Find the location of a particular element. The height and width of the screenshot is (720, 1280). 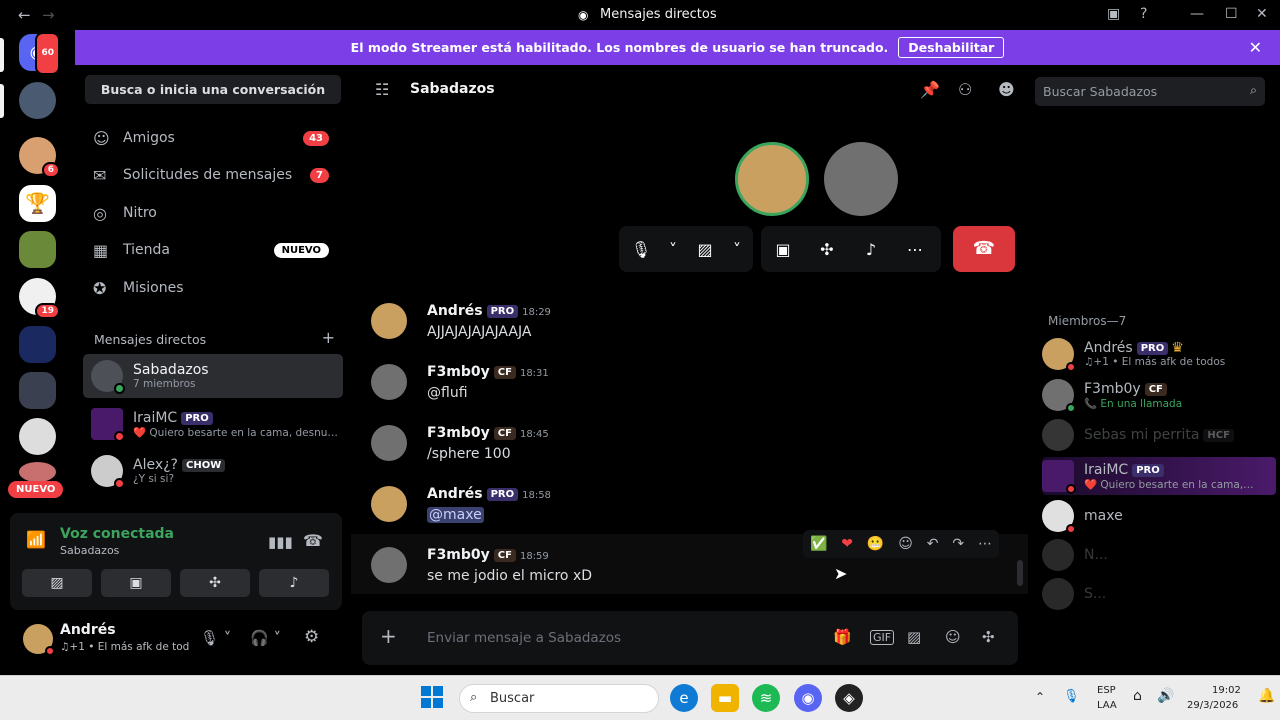

network-icon: ⌂ is located at coordinates (1137, 696).